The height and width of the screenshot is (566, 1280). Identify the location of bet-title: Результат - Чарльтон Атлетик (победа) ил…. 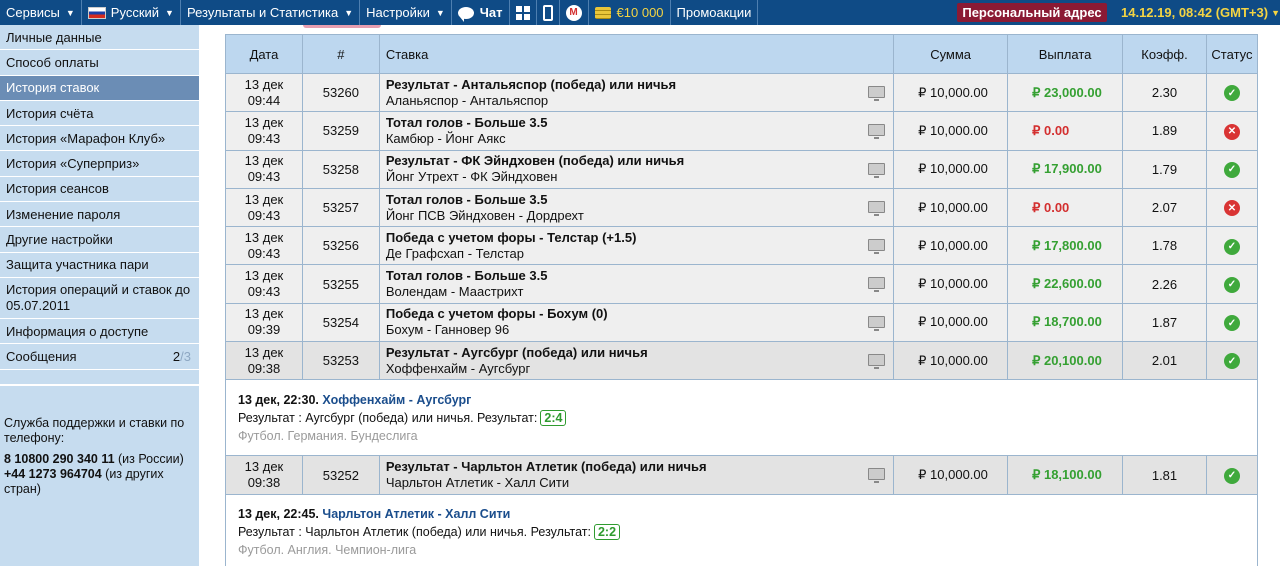
(546, 467).